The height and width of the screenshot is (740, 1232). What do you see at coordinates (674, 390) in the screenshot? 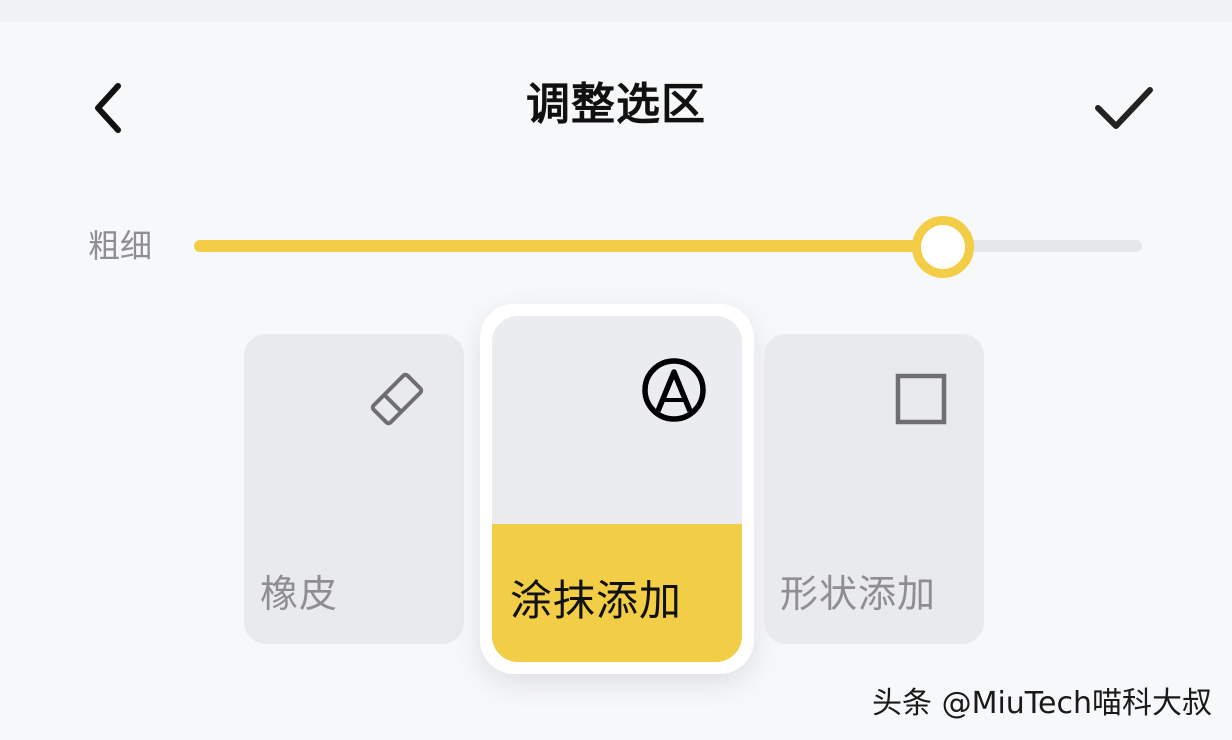
I see `brush-circle-icon` at bounding box center [674, 390].